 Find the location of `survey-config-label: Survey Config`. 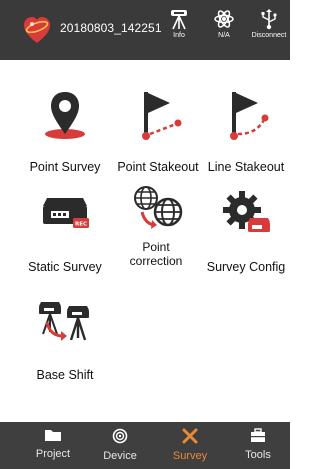

survey-config-label: Survey Config is located at coordinates (246, 267).